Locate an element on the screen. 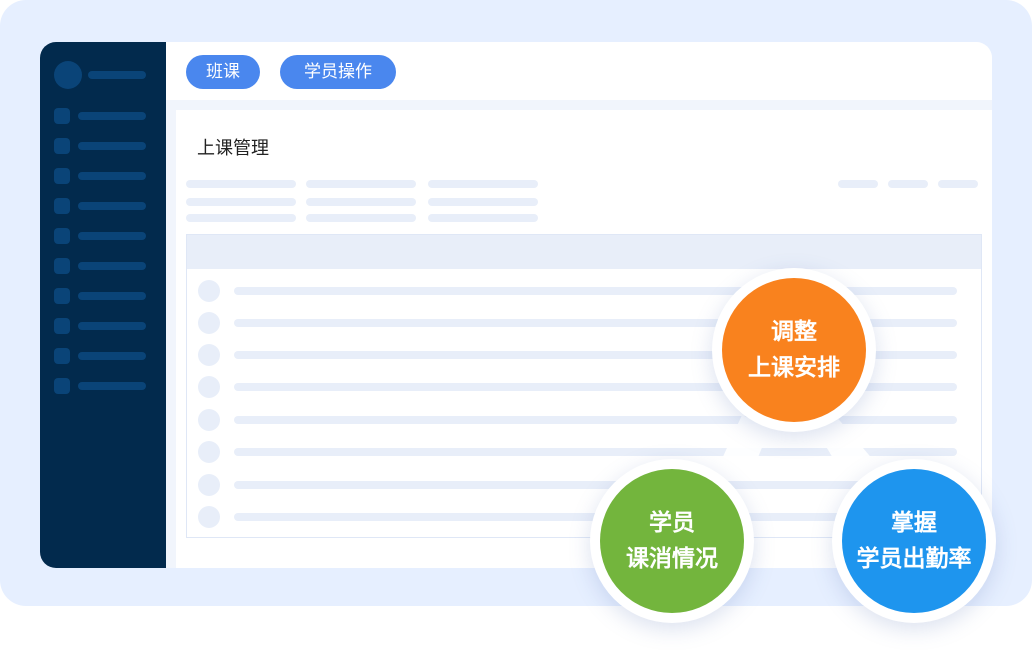  feature-line-1: 掌握 is located at coordinates (914, 523).